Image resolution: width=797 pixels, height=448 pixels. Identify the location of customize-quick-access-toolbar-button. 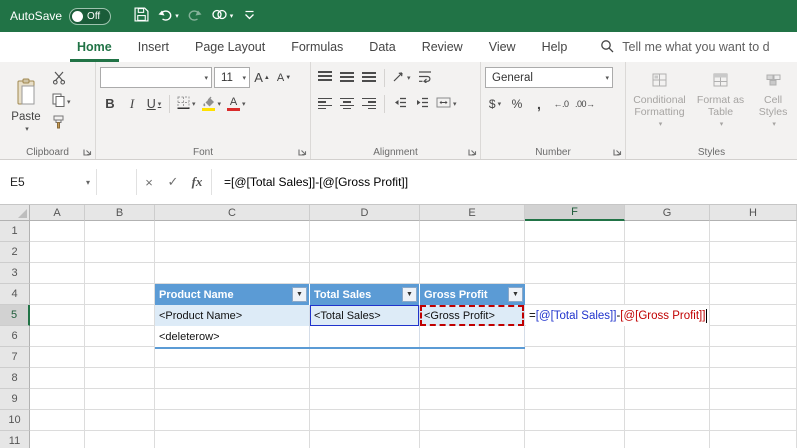
(249, 16).